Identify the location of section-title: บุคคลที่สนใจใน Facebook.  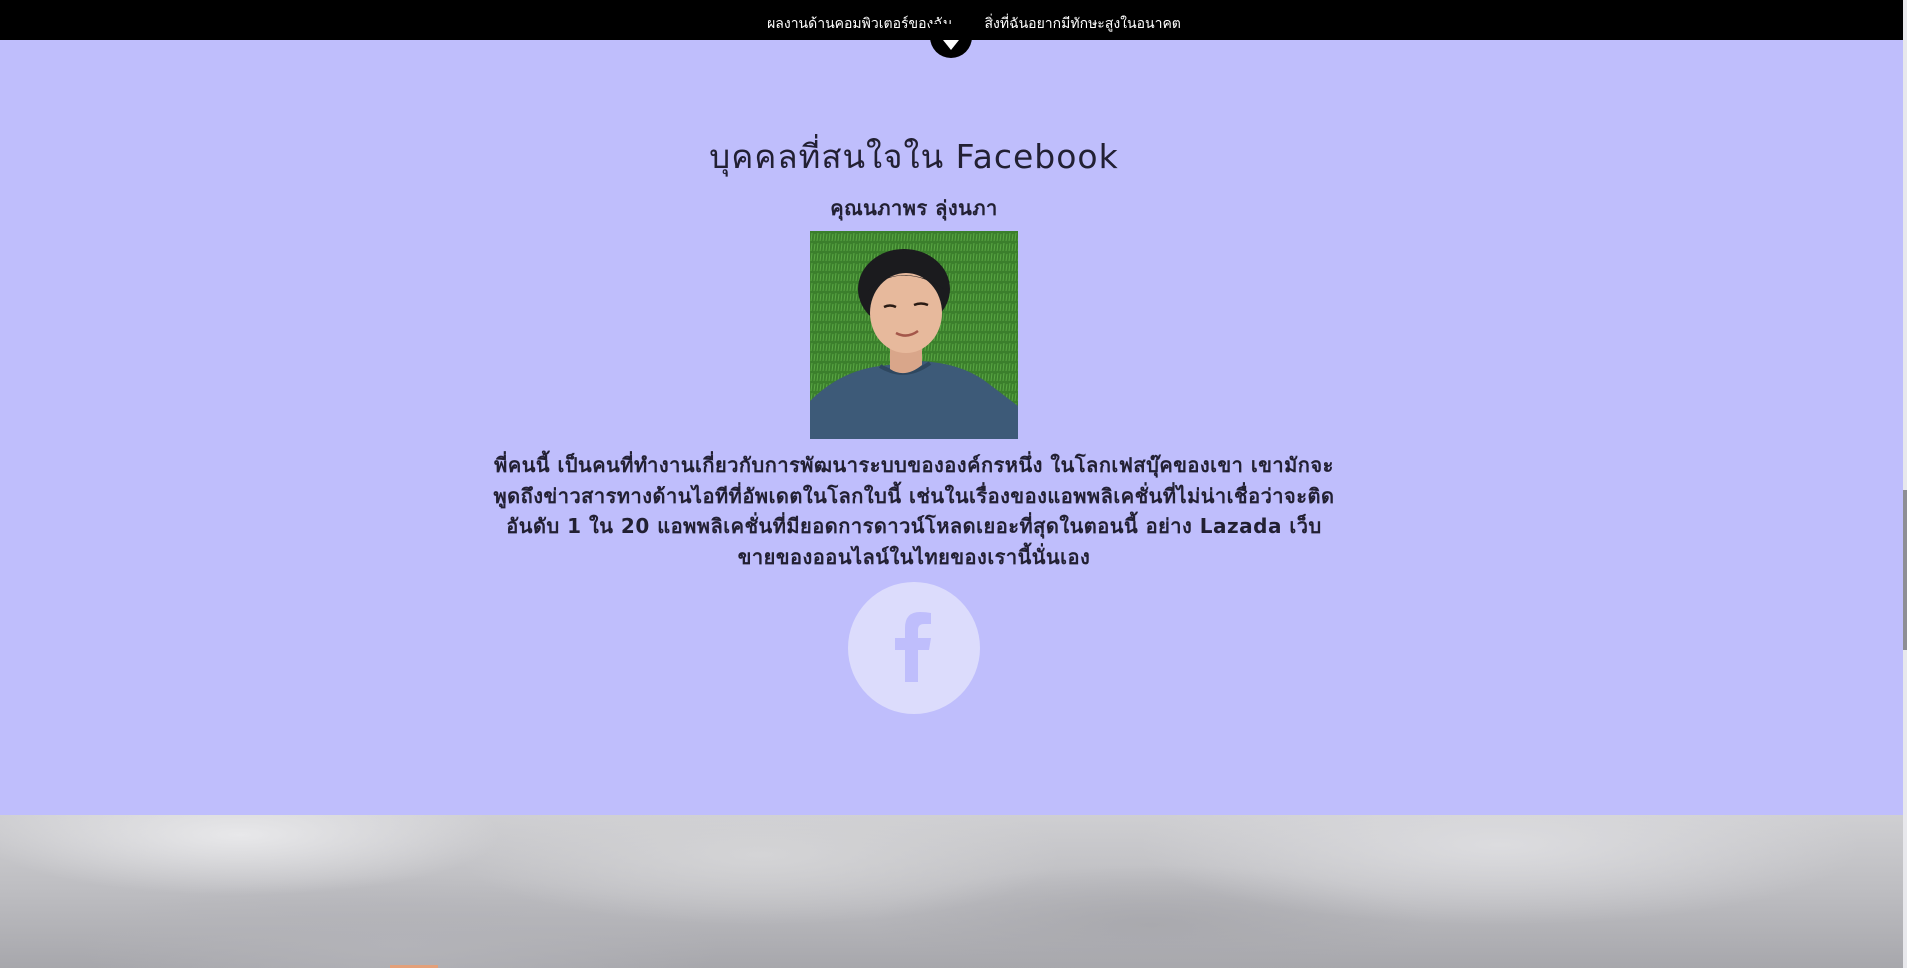
(914, 156).